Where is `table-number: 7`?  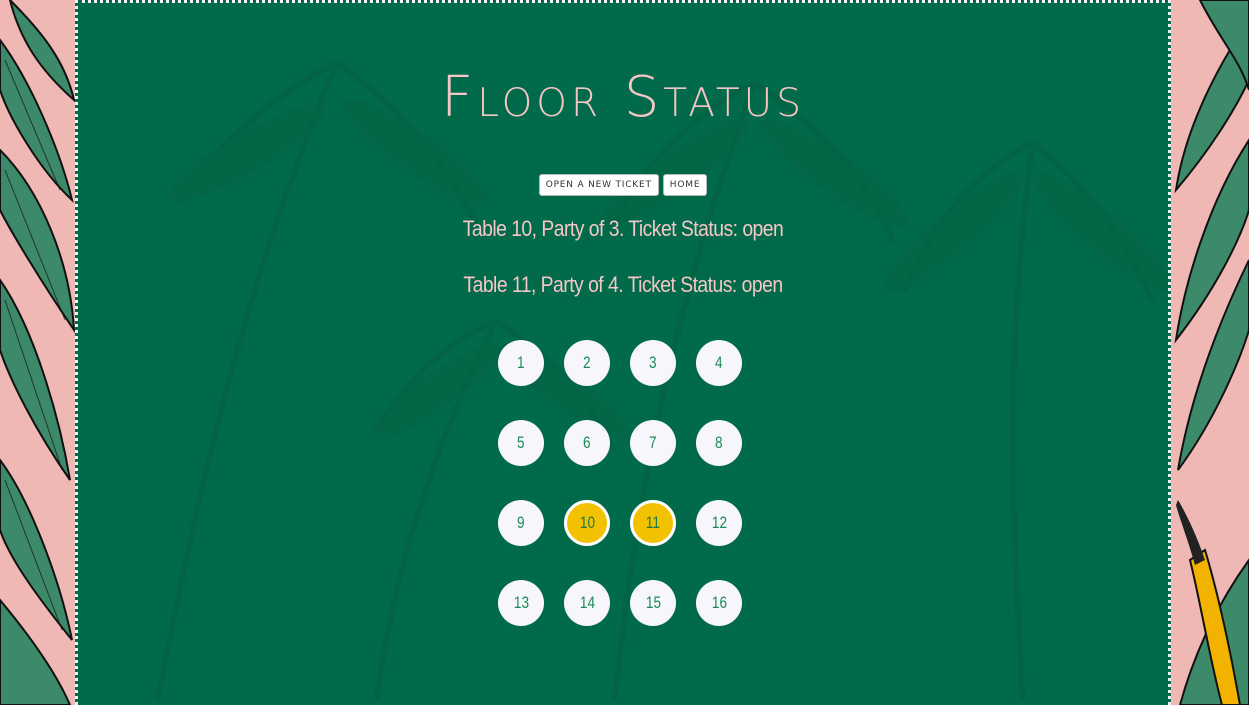 table-number: 7 is located at coordinates (653, 442).